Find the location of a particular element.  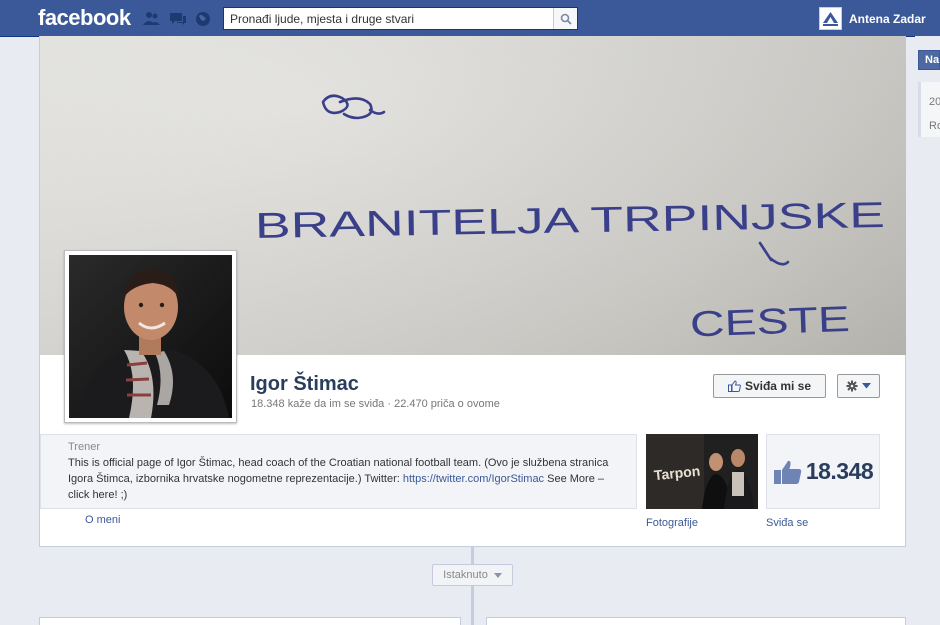

gear-icon is located at coordinates (852, 386).